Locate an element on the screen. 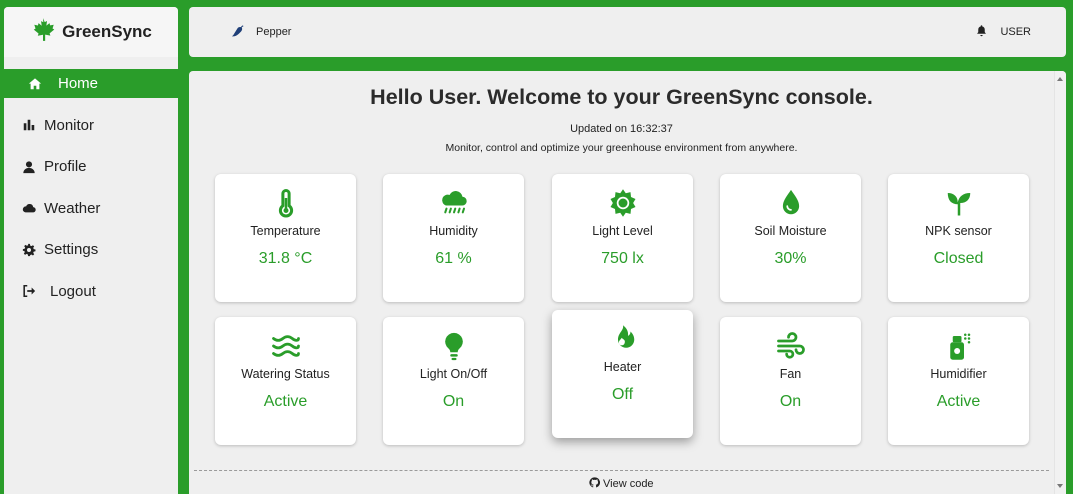 Image resolution: width=1073 pixels, height=494 pixels. home-icon is located at coordinates (35, 84).